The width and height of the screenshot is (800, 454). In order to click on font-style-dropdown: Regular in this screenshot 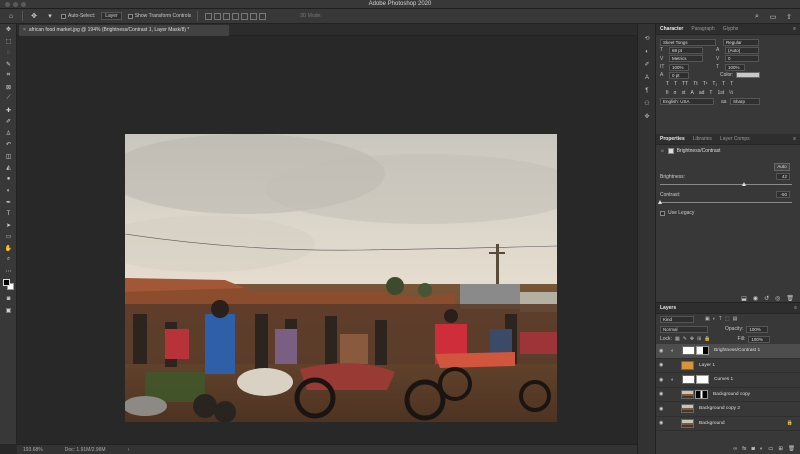, I will do `click(741, 42)`.